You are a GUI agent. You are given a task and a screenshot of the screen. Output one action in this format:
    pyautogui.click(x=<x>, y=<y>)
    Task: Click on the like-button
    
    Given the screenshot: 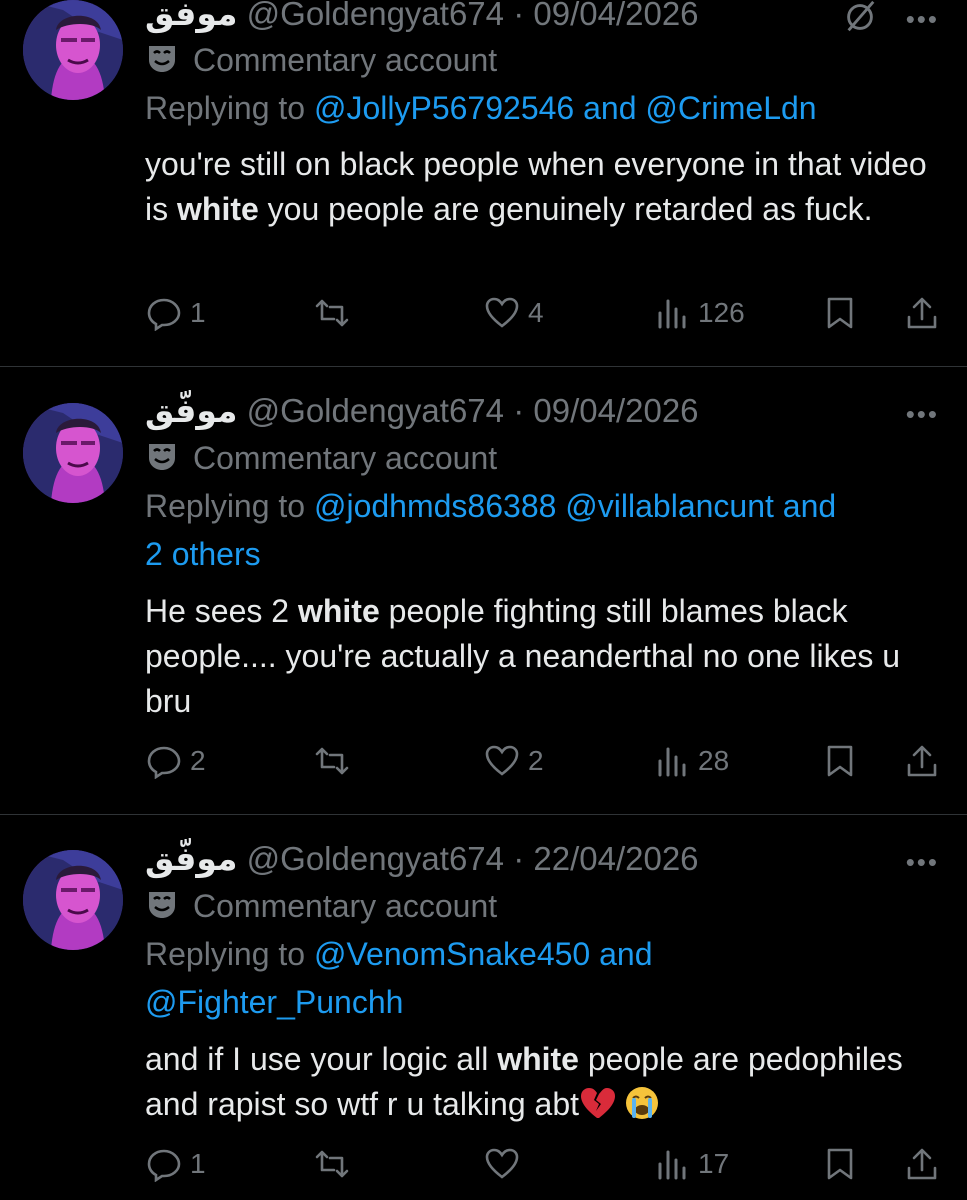 What is the action you would take?
    pyautogui.click(x=506, y=1164)
    